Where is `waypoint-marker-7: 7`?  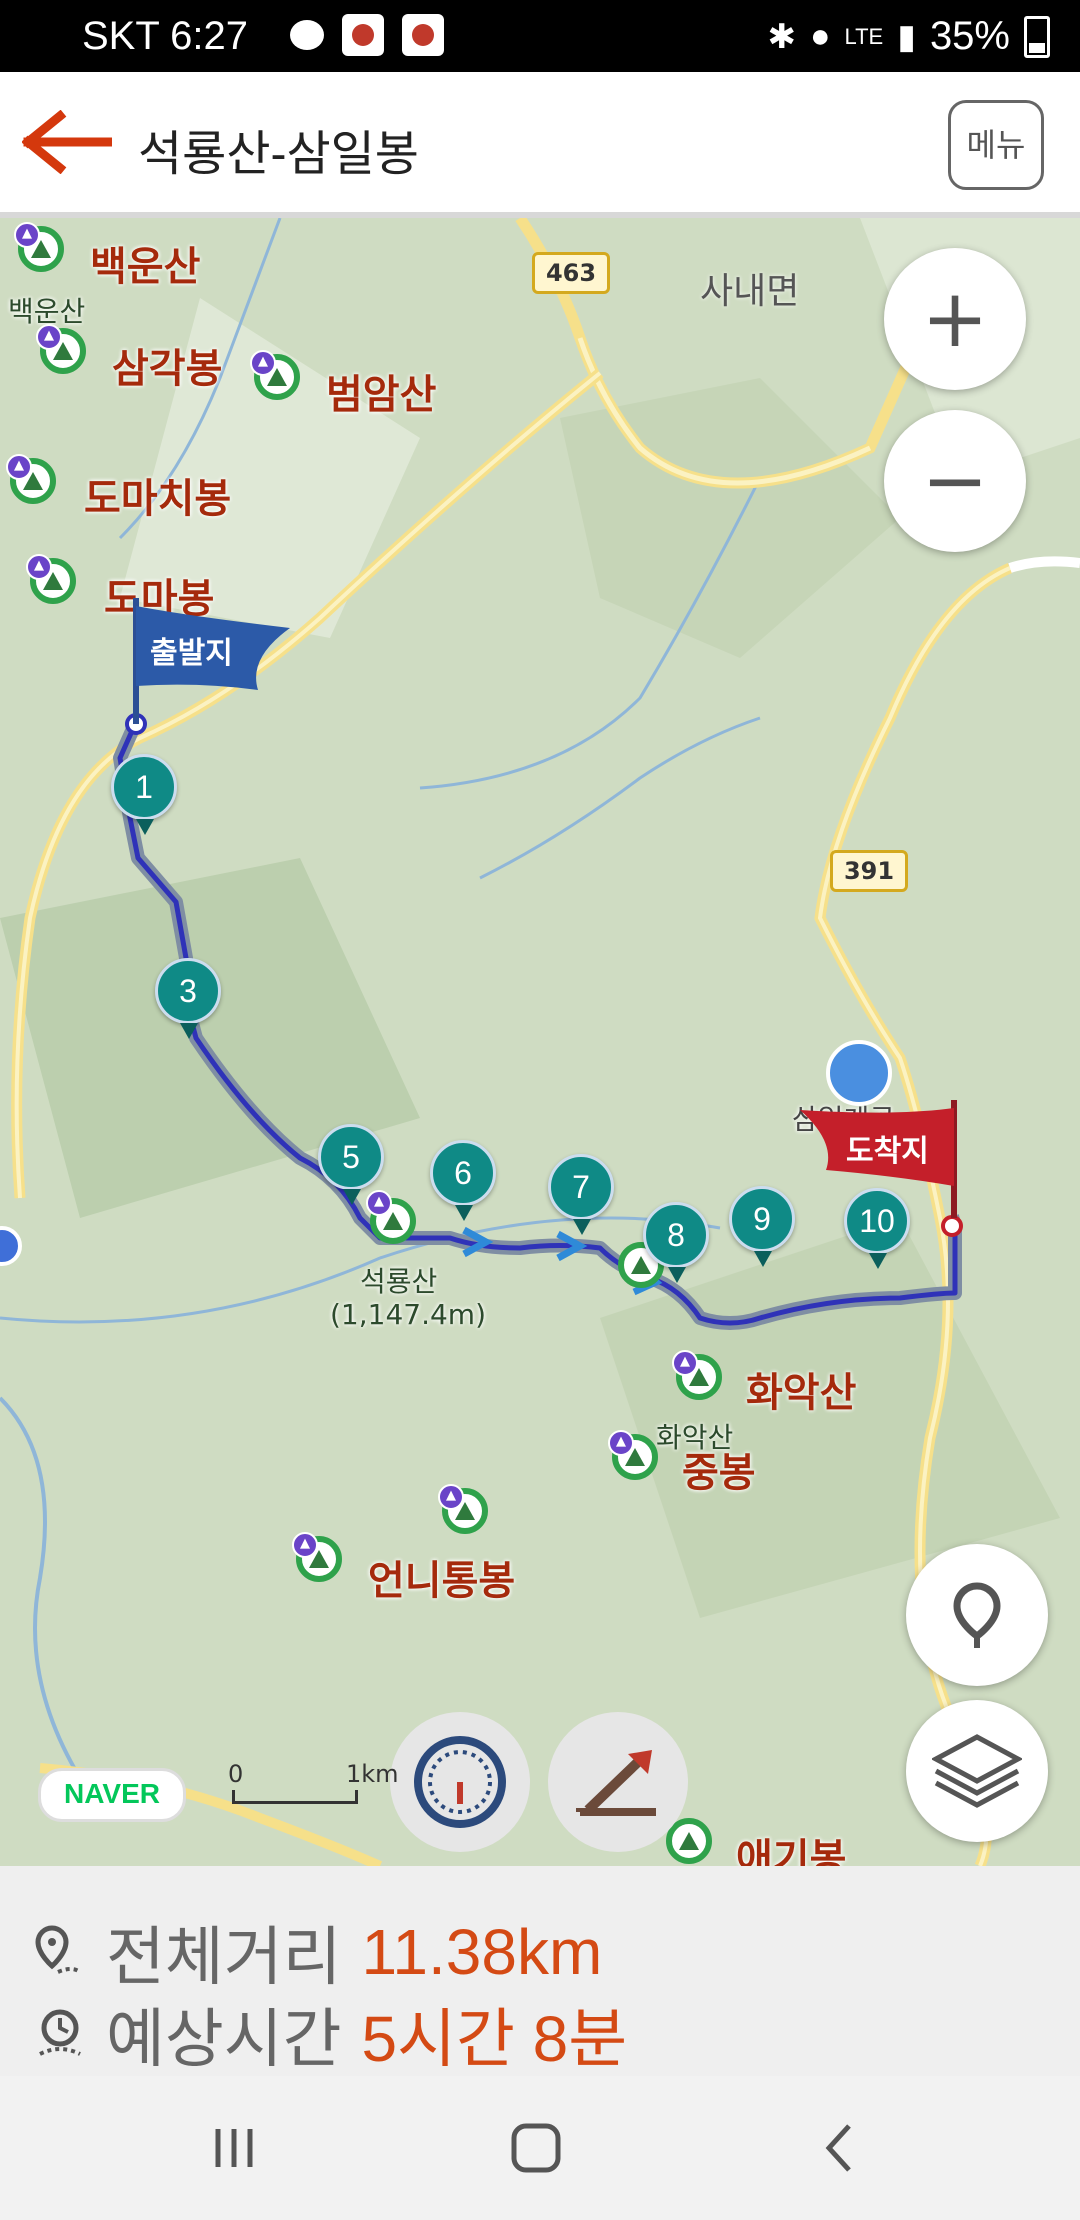
waypoint-marker-7: 7 is located at coordinates (581, 1194).